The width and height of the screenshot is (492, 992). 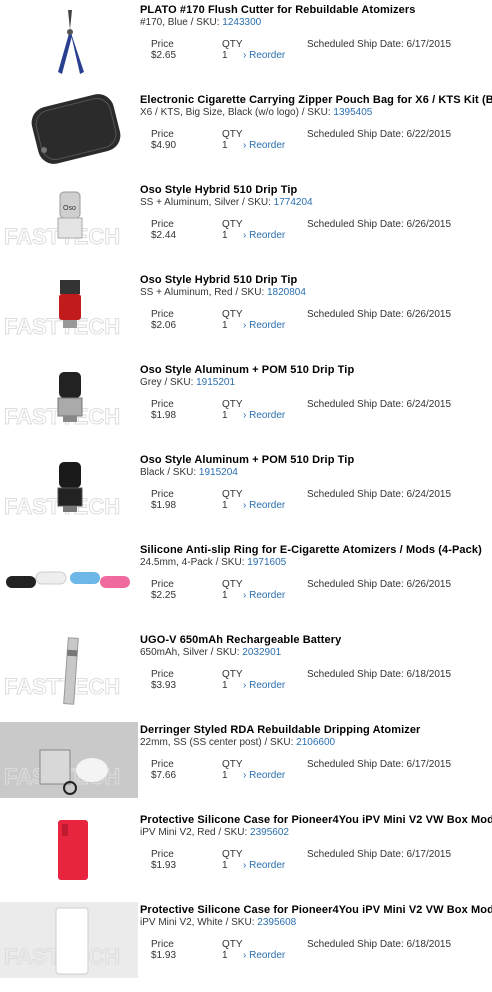 What do you see at coordinates (240, 640) in the screenshot?
I see `product-title: UGO-V 650mAh Rechargeable Battery` at bounding box center [240, 640].